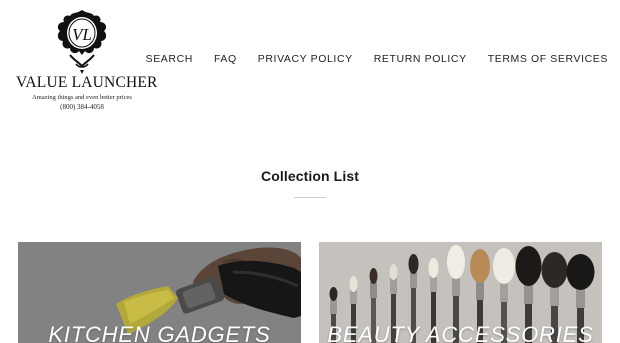 Image resolution: width=620 pixels, height=343 pixels. I want to click on brand-phone: (800) 384-4058, so click(82, 107).